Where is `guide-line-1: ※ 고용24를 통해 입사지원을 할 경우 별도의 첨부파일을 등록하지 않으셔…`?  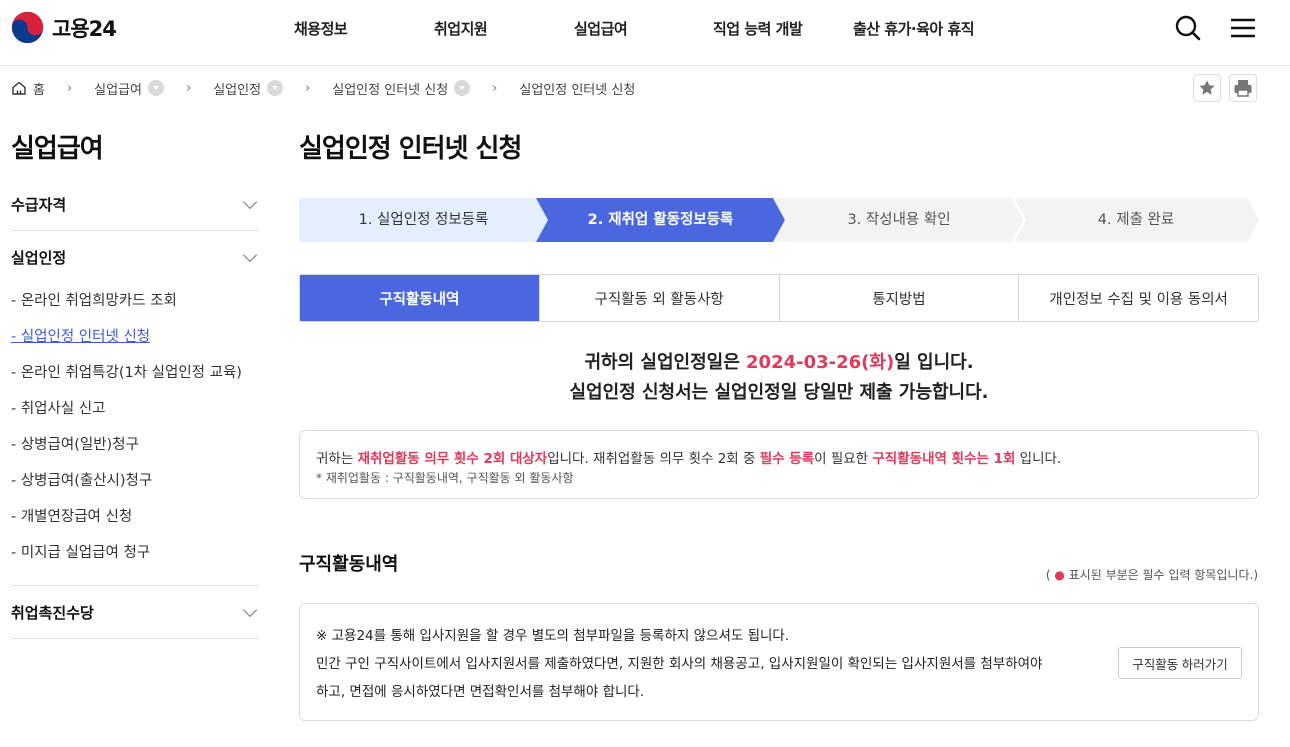 guide-line-1: ※ 고용24를 통해 입사지원을 할 경우 별도의 첨부파일을 등록하지 않으셔… is located at coordinates (553, 636).